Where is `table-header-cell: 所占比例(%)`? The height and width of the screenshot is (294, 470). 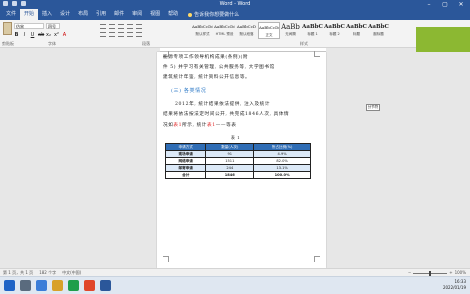
table-header-cell: 所占比例(%) is located at coordinates (282, 147).